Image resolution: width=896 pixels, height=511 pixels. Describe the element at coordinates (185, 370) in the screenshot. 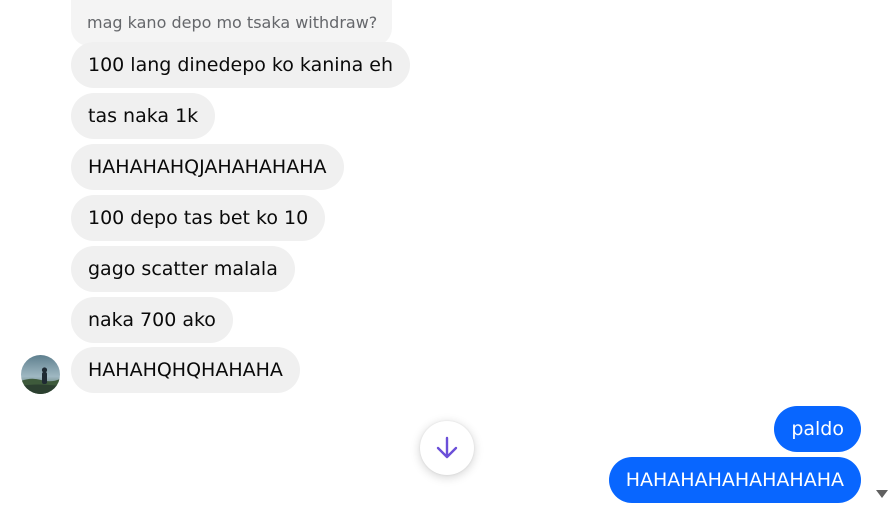

I see `incoming-message: HAHAHQHQHAHAHA` at that location.